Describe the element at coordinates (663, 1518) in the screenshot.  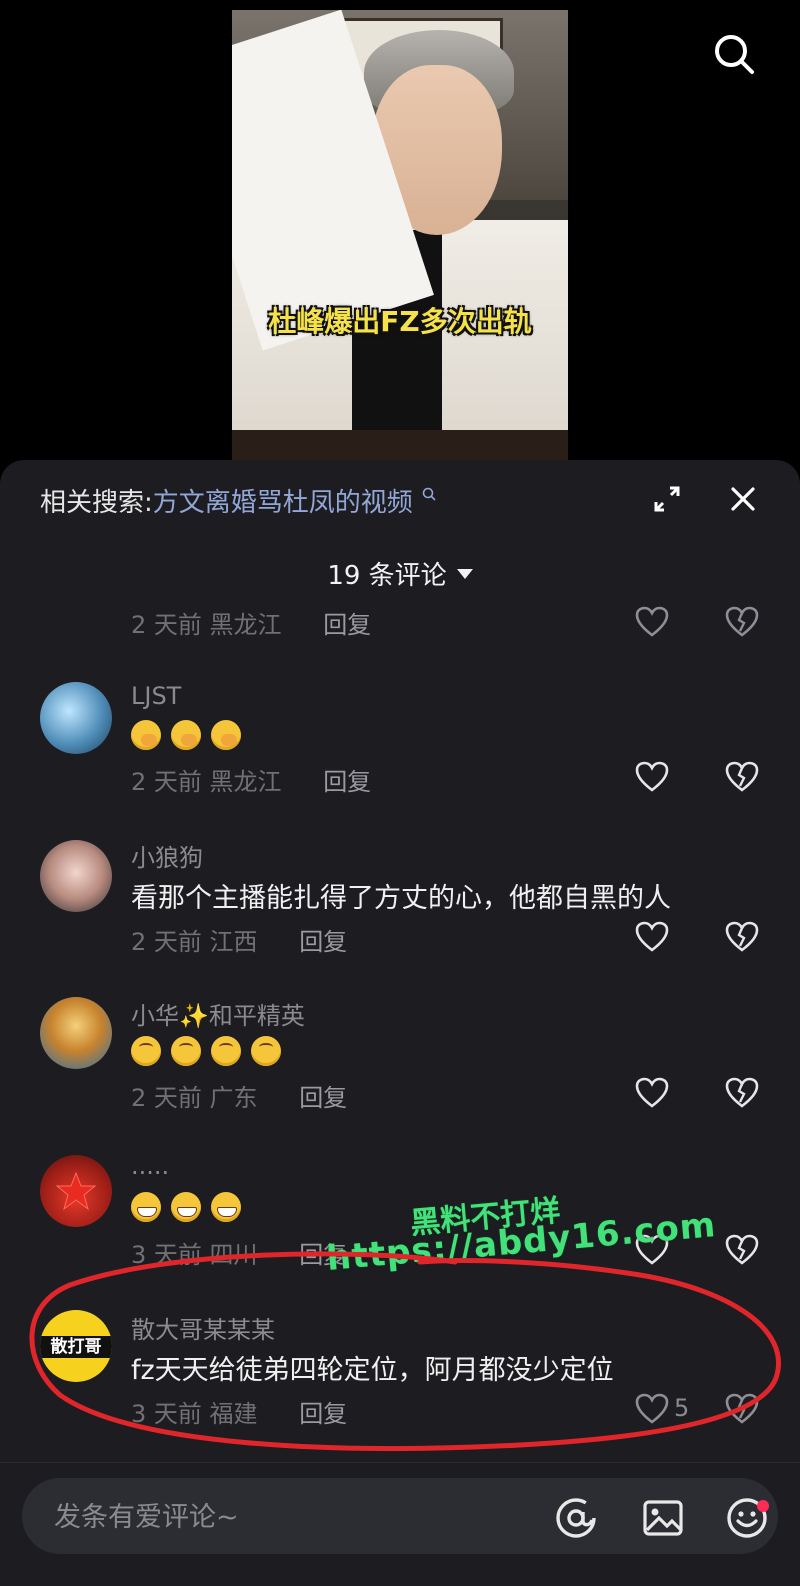
I see `image-icon` at that location.